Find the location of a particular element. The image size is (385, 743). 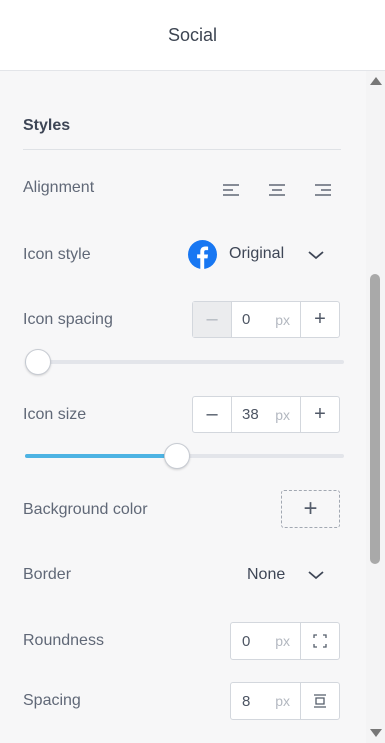

section-divider is located at coordinates (182, 149).